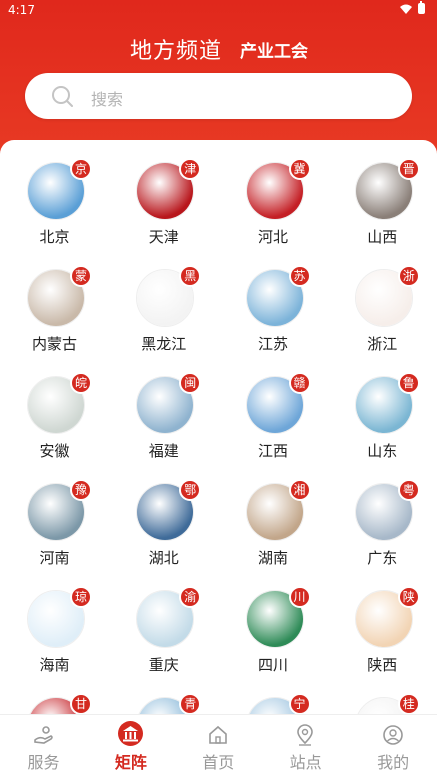 The image size is (437, 776). I want to click on province-badge: 浙, so click(408, 276).